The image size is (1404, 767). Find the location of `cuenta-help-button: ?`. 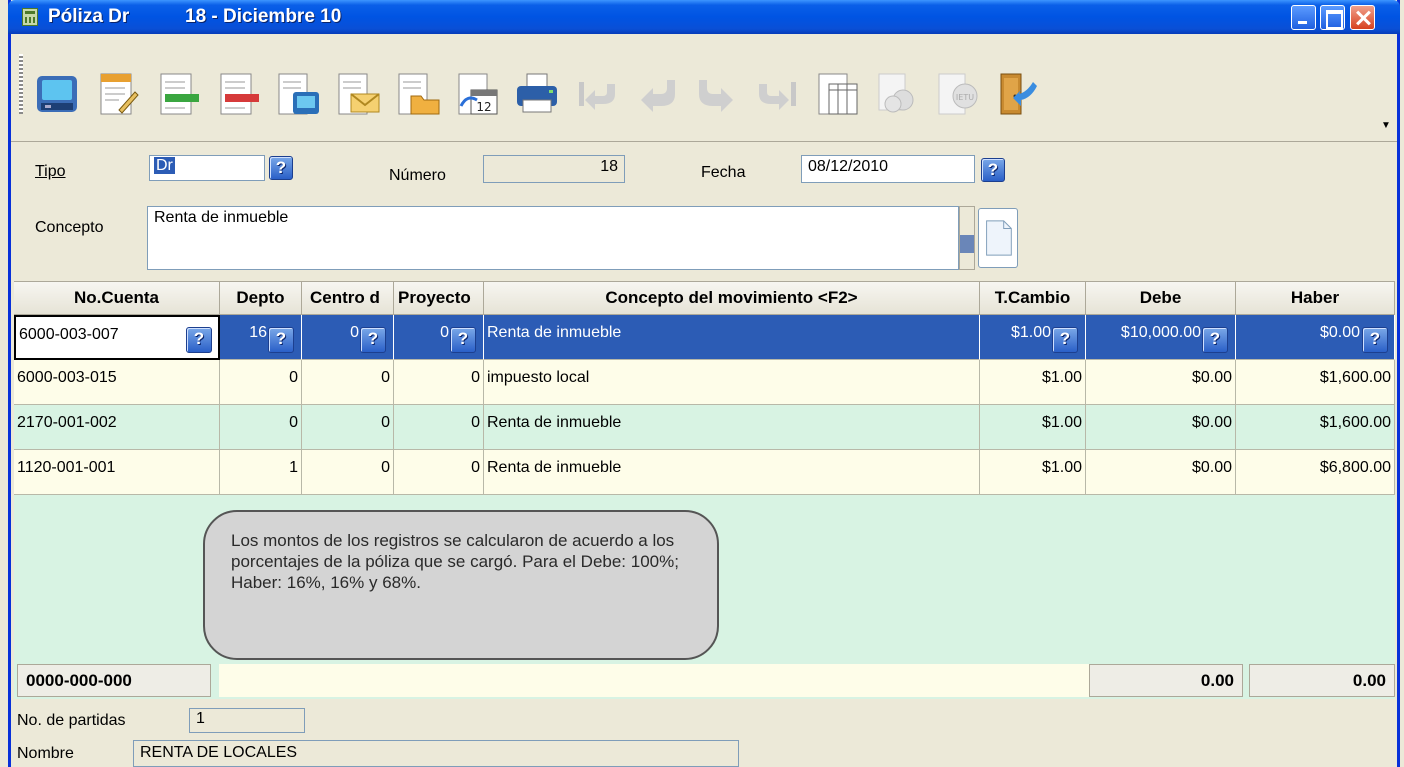

cuenta-help-button: ? is located at coordinates (199, 340).